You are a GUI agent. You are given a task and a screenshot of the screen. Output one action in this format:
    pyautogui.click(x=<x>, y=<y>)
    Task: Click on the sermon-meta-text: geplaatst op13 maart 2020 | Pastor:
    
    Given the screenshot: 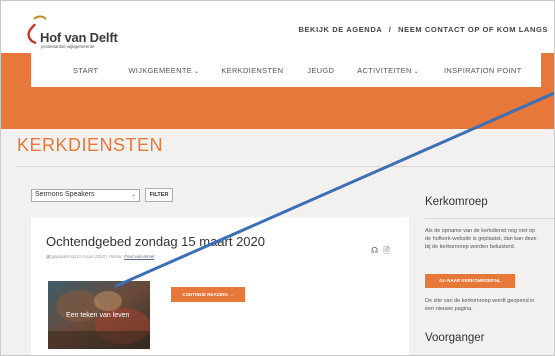 What is the action you would take?
    pyautogui.click(x=87, y=256)
    